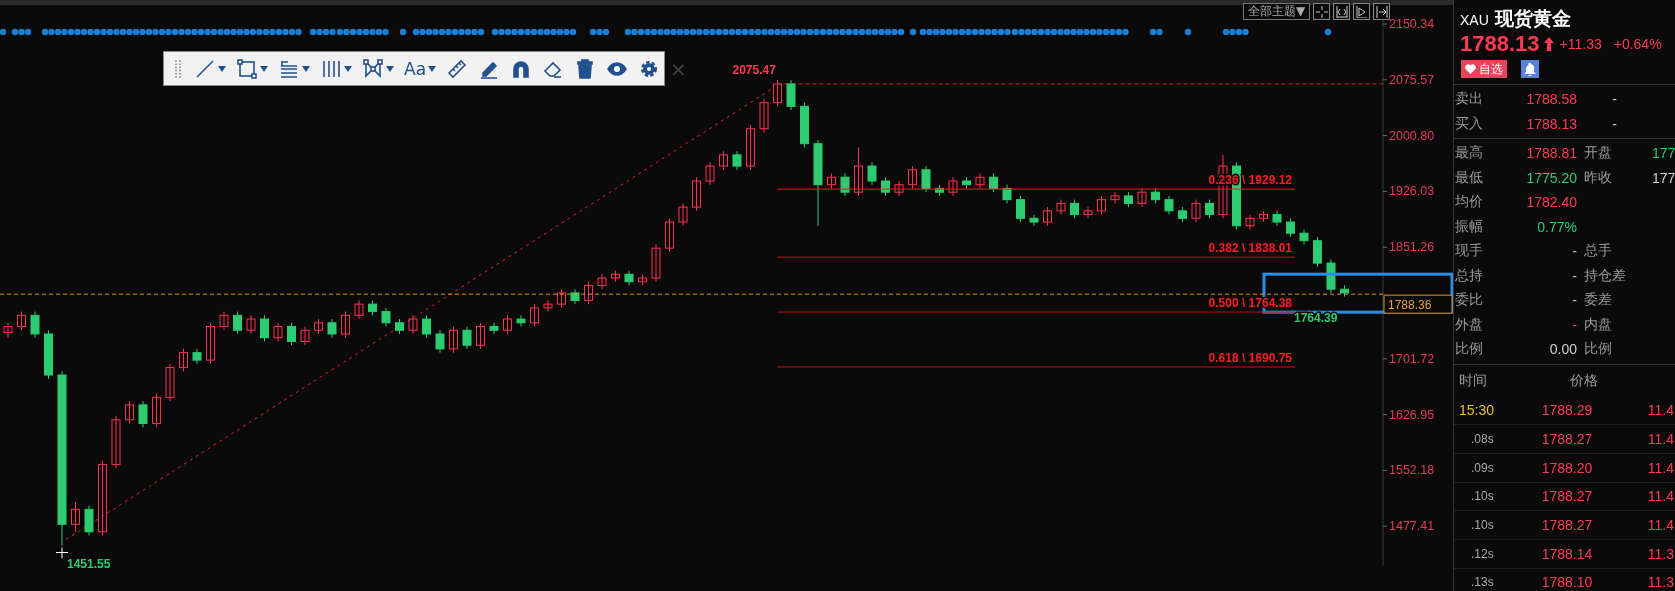 Image resolution: width=1675 pixels, height=591 pixels. I want to click on up-arrow-icon, so click(1548, 44).